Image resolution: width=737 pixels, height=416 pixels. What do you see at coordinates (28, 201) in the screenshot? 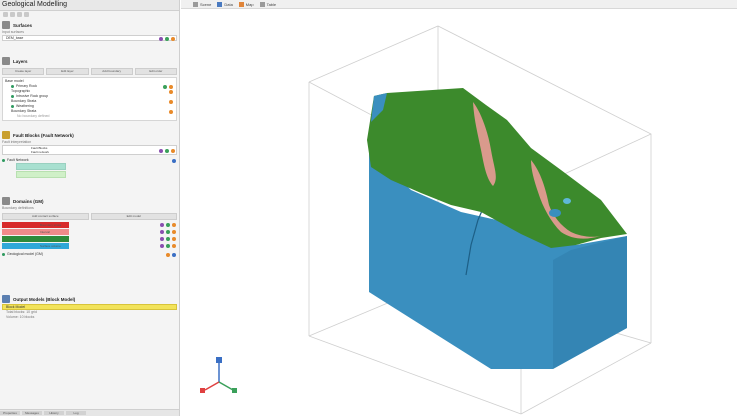
I see `section-title: Domains (GM)` at bounding box center [28, 201].